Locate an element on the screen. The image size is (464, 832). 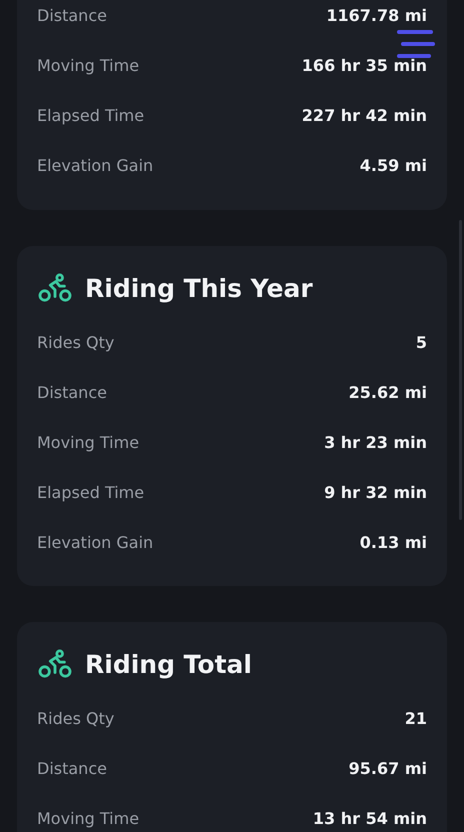
stat-value: 1167.78 mi is located at coordinates (376, 15).